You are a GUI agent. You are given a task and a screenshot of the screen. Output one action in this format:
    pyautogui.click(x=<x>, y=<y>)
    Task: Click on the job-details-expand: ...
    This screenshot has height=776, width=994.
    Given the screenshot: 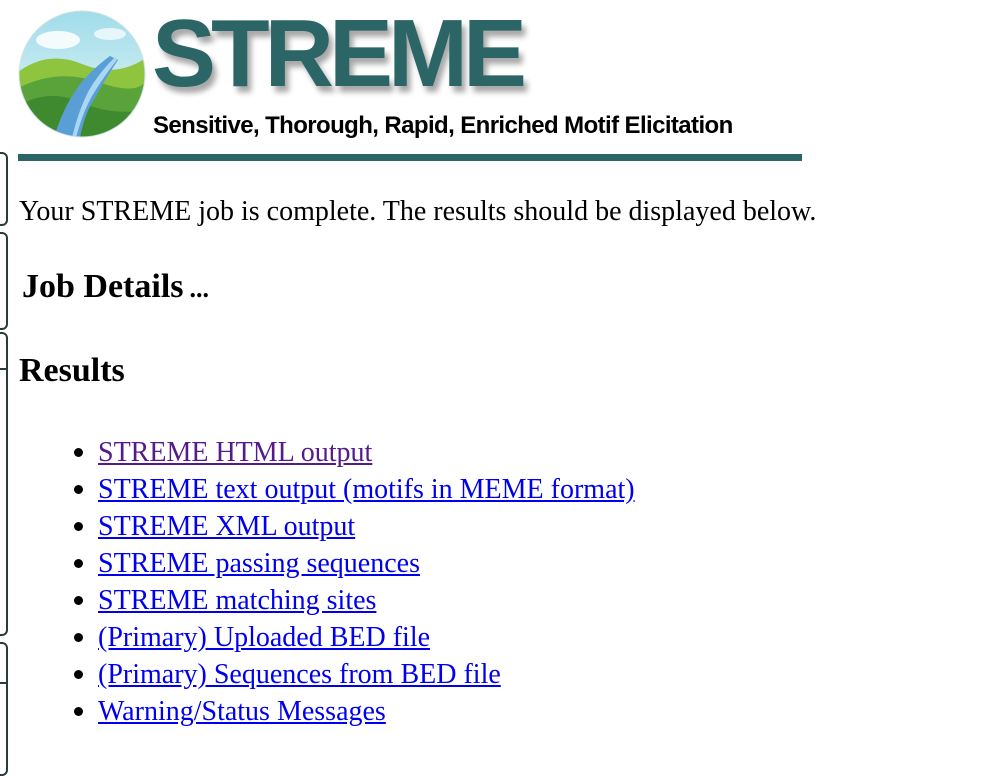 What is the action you would take?
    pyautogui.click(x=200, y=288)
    